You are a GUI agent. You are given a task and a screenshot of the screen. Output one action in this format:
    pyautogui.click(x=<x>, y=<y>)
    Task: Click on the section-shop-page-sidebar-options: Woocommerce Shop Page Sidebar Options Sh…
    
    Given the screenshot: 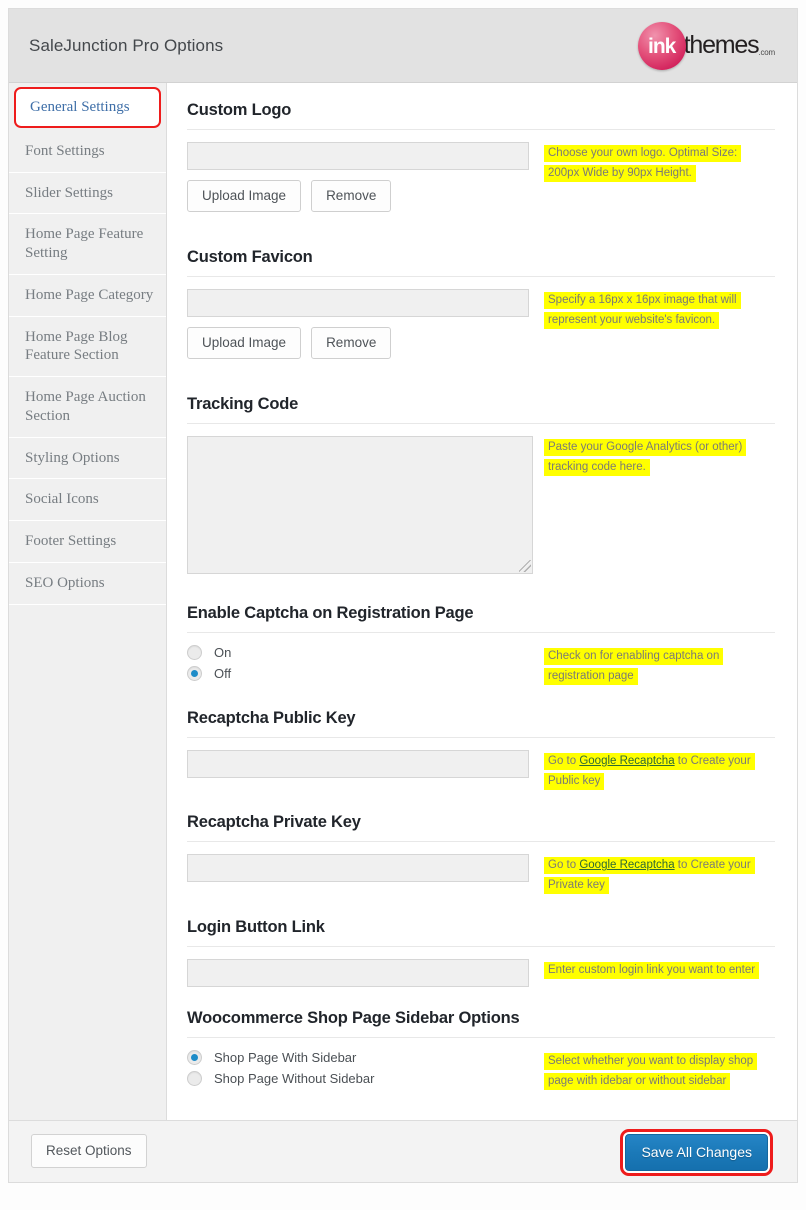 What is the action you would take?
    pyautogui.click(x=481, y=1050)
    